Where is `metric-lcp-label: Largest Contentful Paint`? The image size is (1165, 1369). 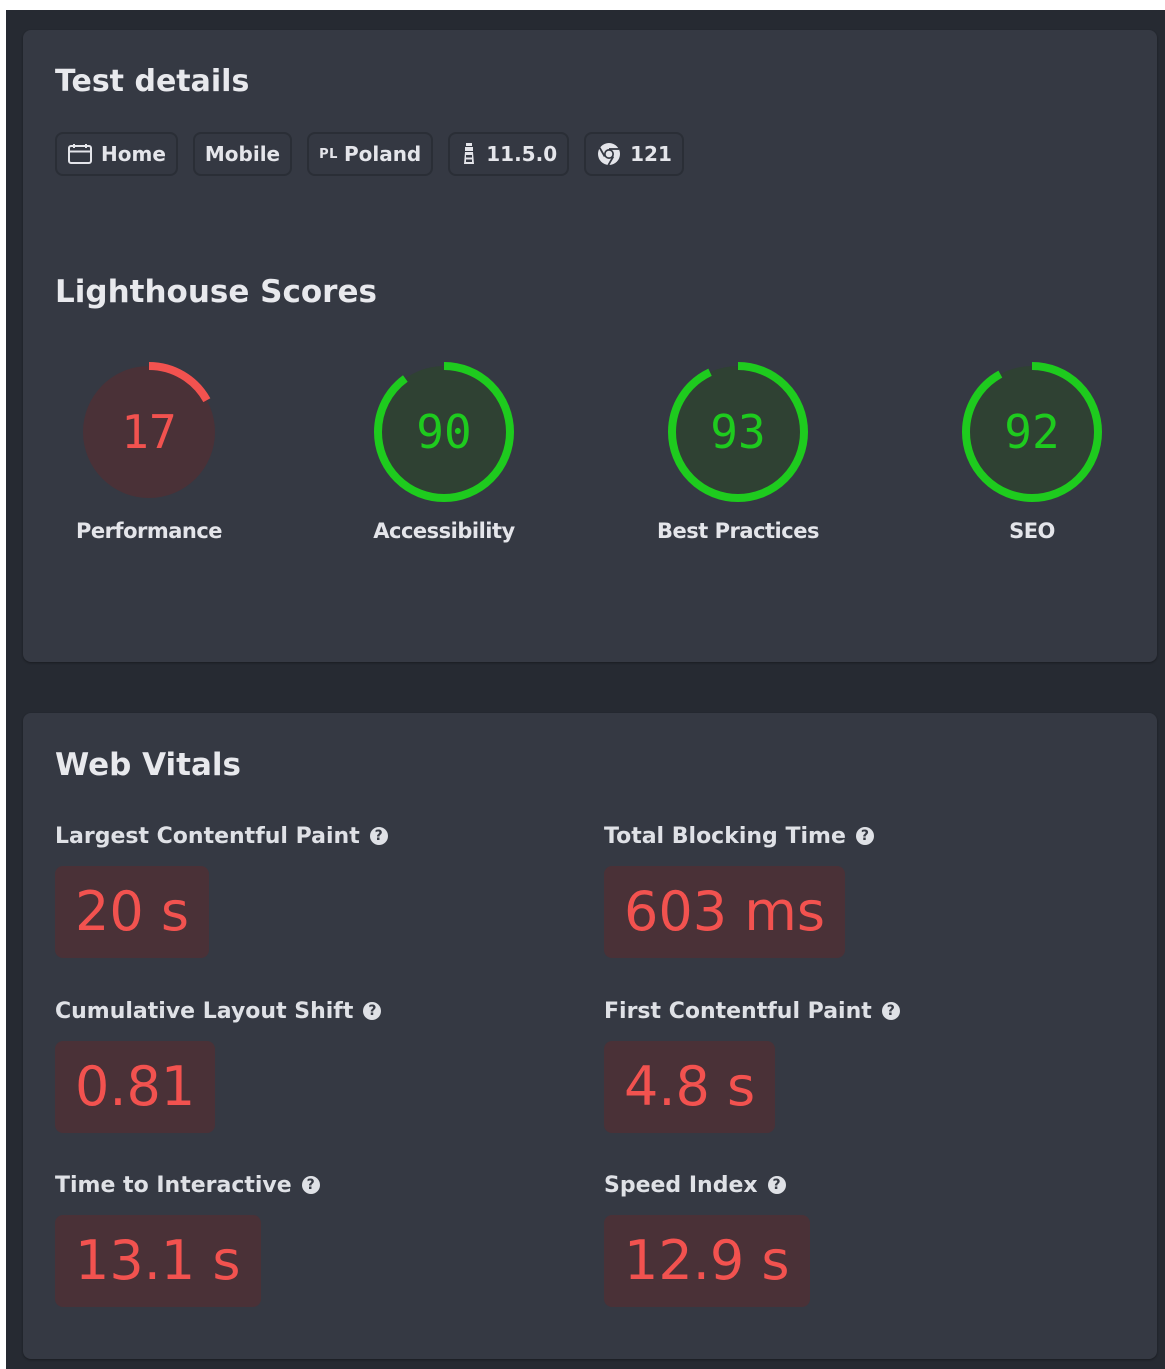
metric-lcp-label: Largest Contentful Paint is located at coordinates (207, 836).